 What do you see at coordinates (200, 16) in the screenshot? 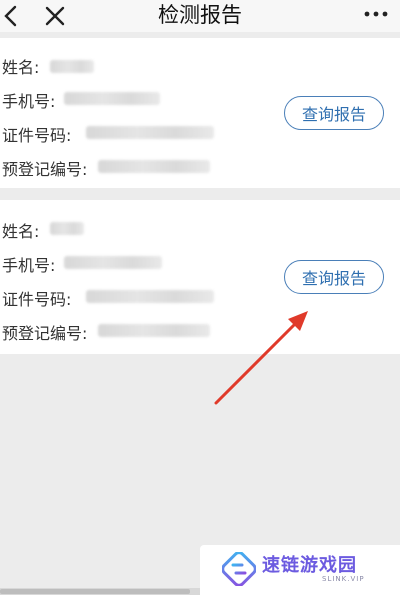
I see `app-header: 检测报告` at bounding box center [200, 16].